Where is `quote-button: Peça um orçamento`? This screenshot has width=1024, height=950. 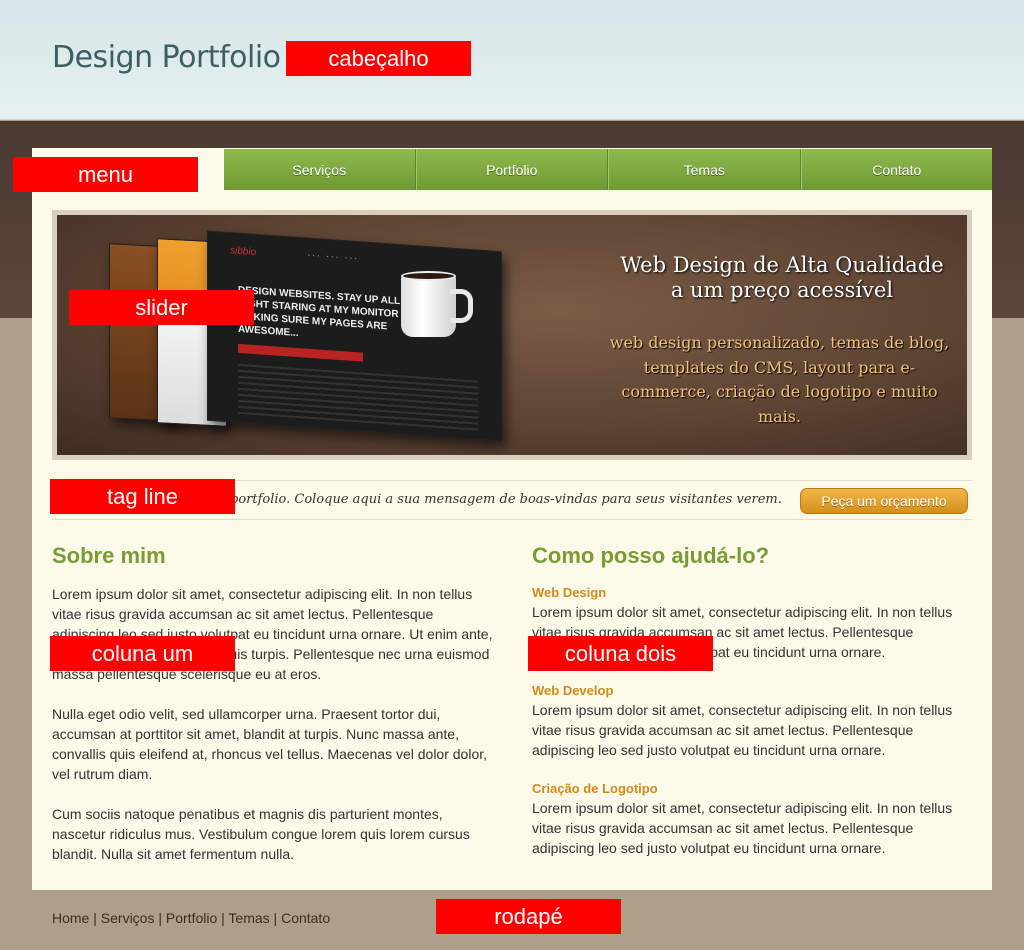
quote-button: Peça um orçamento is located at coordinates (884, 501).